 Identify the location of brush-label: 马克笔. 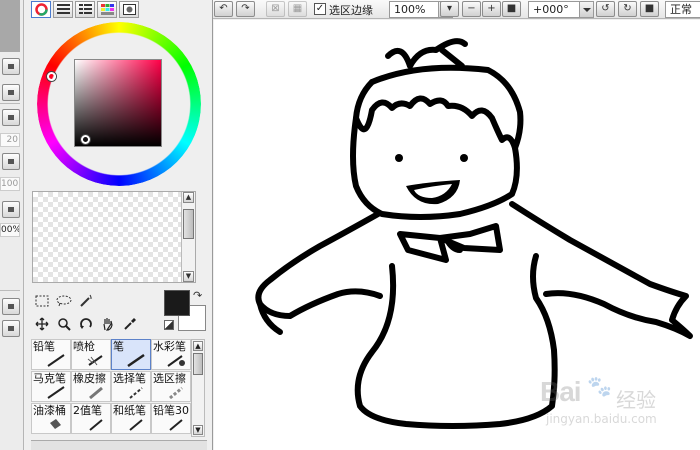
(49, 378).